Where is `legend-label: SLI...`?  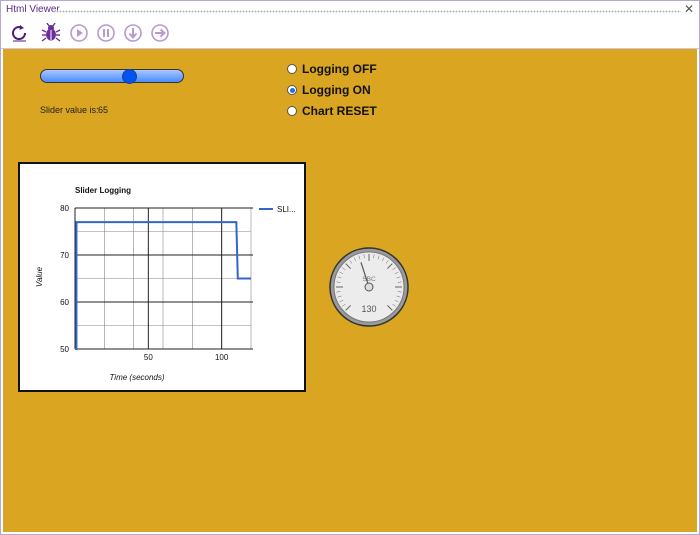 legend-label: SLI... is located at coordinates (286, 209).